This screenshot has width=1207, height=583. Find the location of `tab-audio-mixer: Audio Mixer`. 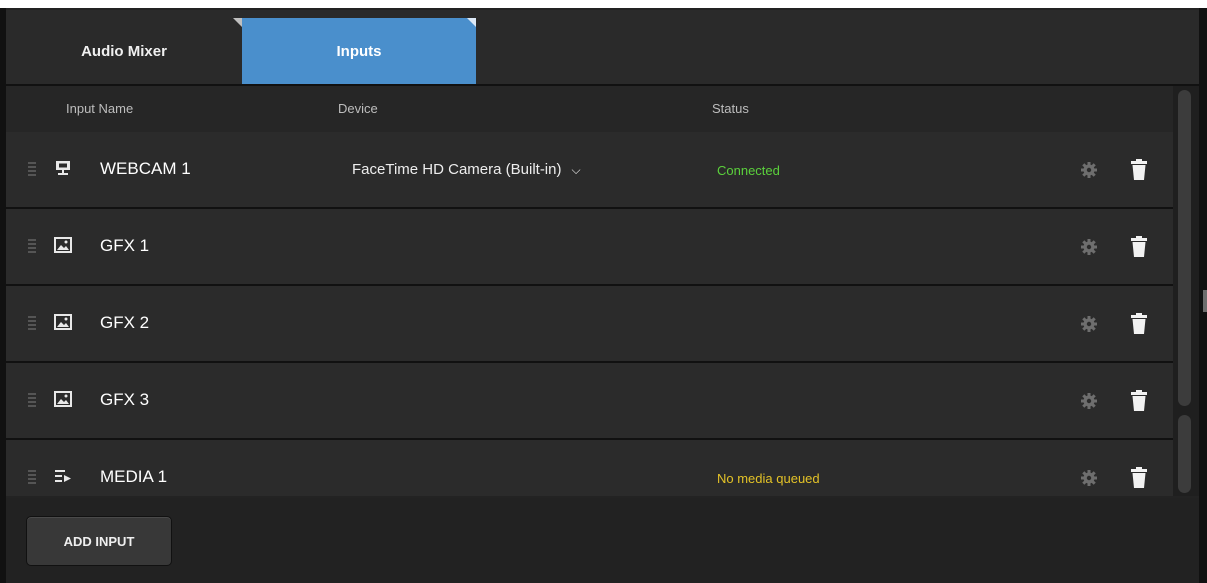

tab-audio-mixer: Audio Mixer is located at coordinates (124, 51).